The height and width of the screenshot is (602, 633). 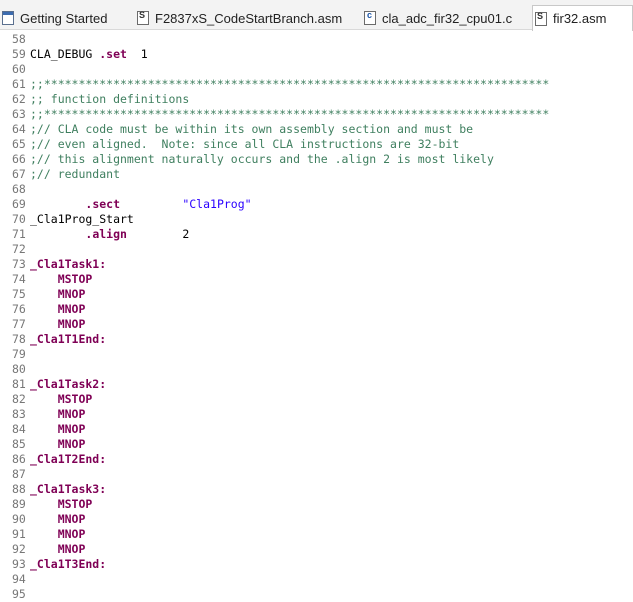 I want to click on line-code: _Cla1T3End:, so click(x=68, y=564).